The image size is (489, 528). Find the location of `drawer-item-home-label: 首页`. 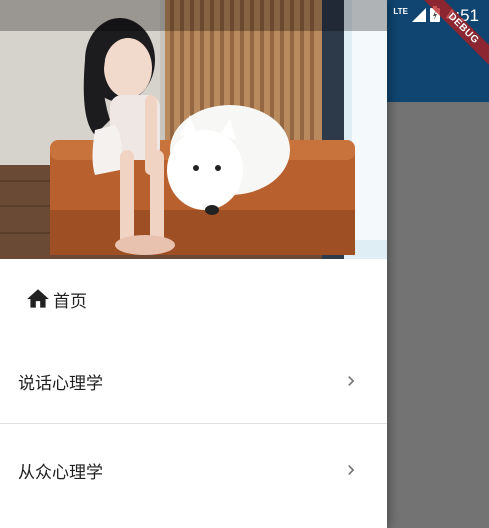

drawer-item-home-label: 首页 is located at coordinates (70, 301).